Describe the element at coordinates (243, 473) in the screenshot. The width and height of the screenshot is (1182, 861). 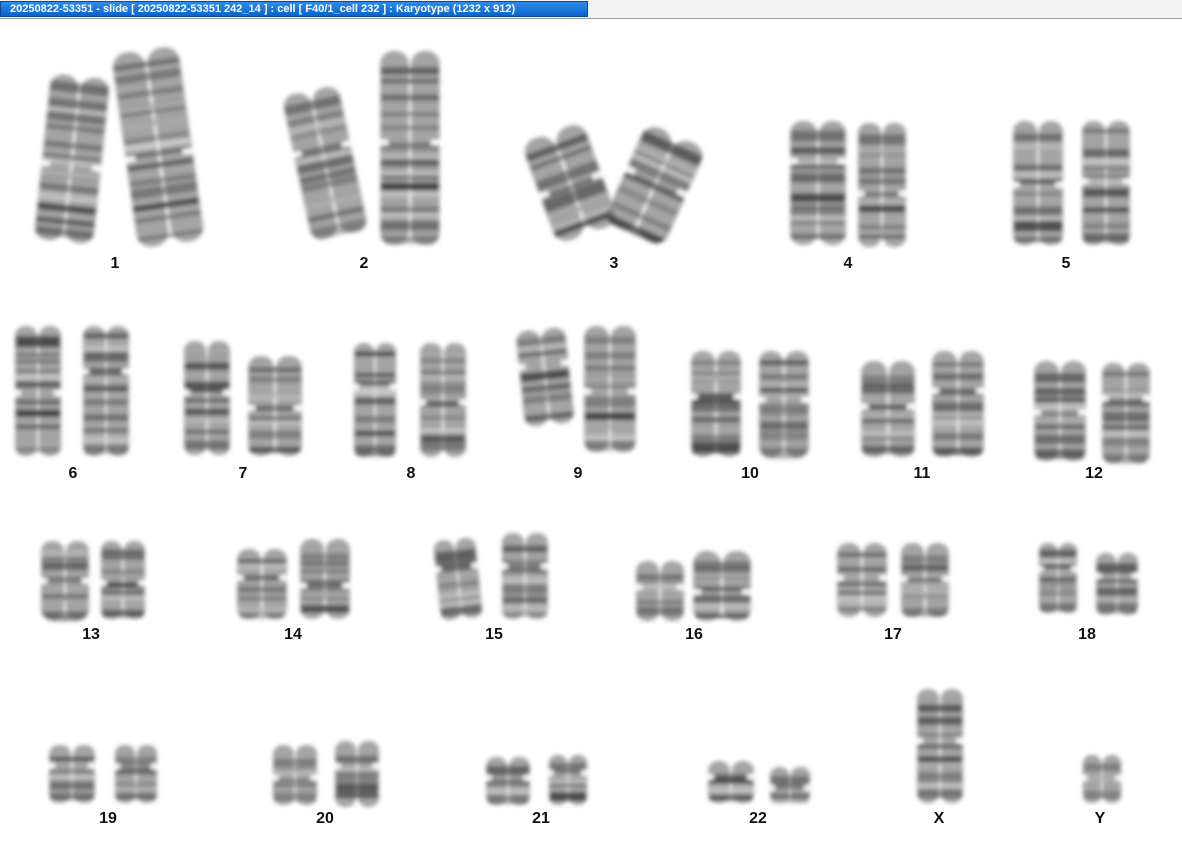
I see `chromosome-label: 7` at that location.